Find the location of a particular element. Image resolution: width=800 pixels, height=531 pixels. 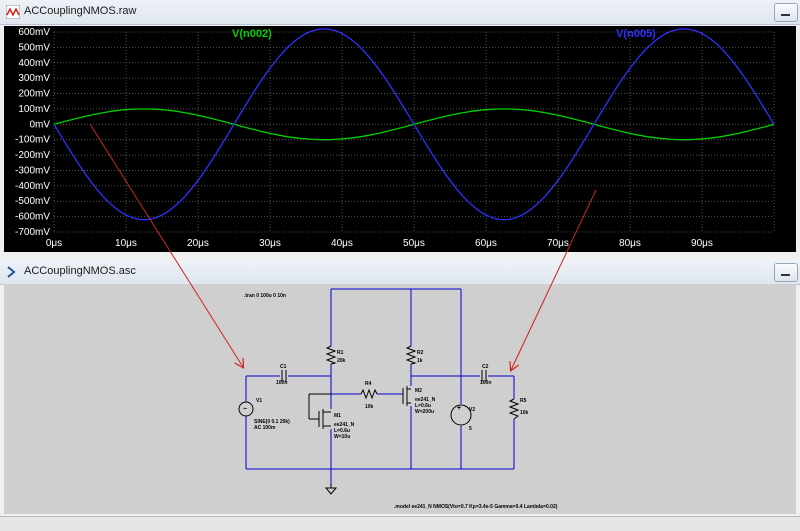

y-tick-label: 500mV is located at coordinates (34, 47).